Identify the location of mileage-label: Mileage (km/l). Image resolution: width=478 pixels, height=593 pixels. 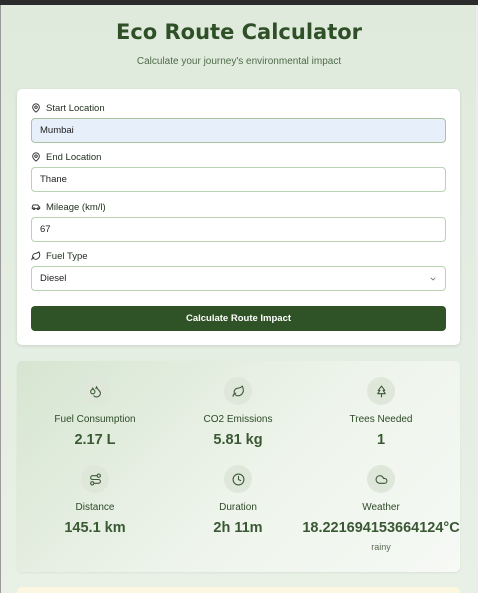
(68, 207).